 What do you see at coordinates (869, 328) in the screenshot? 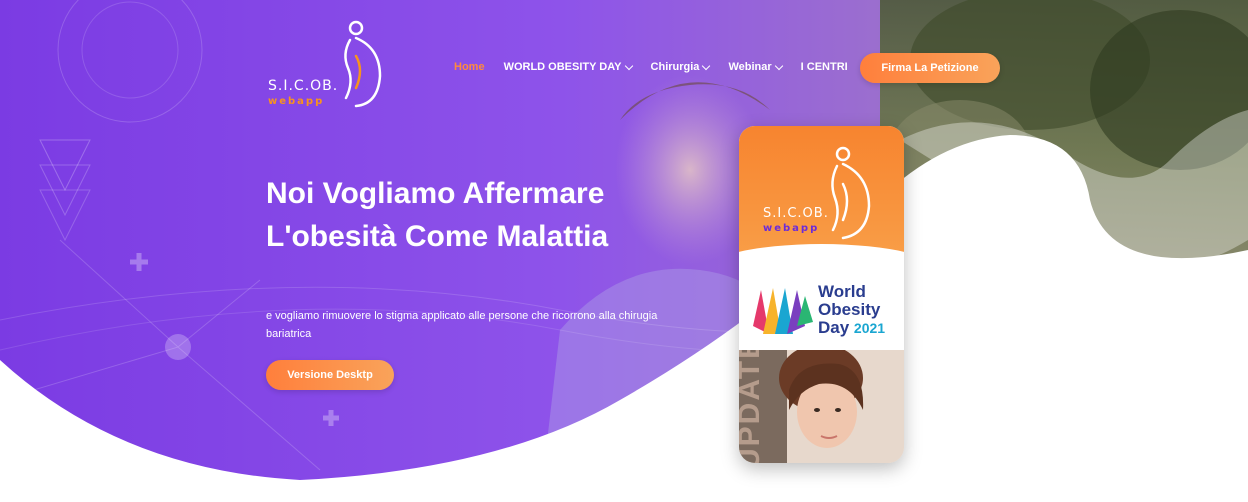
I see `wod-year: 2021` at bounding box center [869, 328].